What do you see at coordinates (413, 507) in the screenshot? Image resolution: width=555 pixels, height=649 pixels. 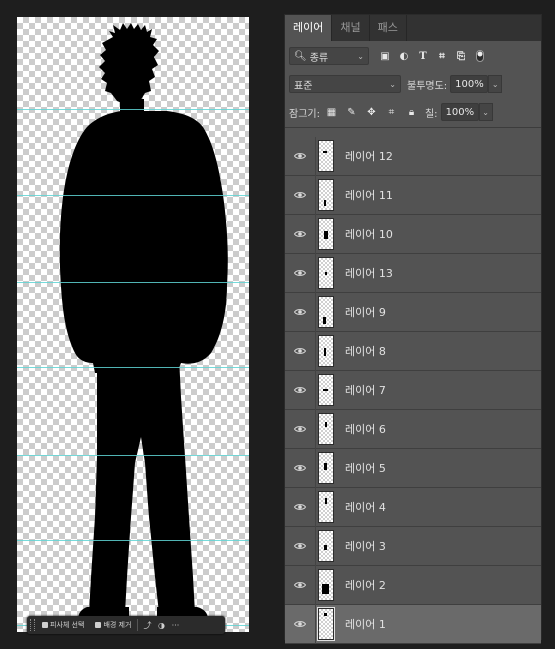 I see `layer-row: 레이어 4` at bounding box center [413, 507].